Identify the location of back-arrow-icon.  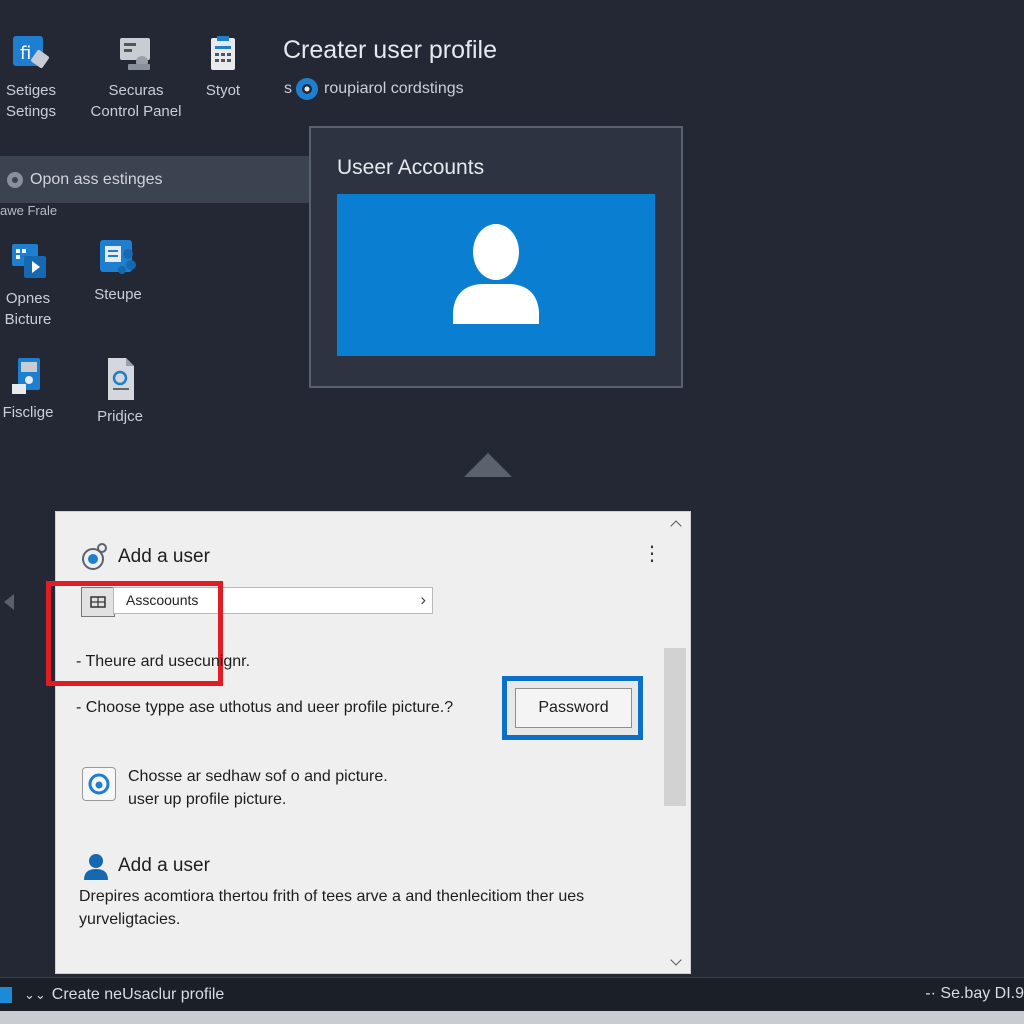
(9, 602).